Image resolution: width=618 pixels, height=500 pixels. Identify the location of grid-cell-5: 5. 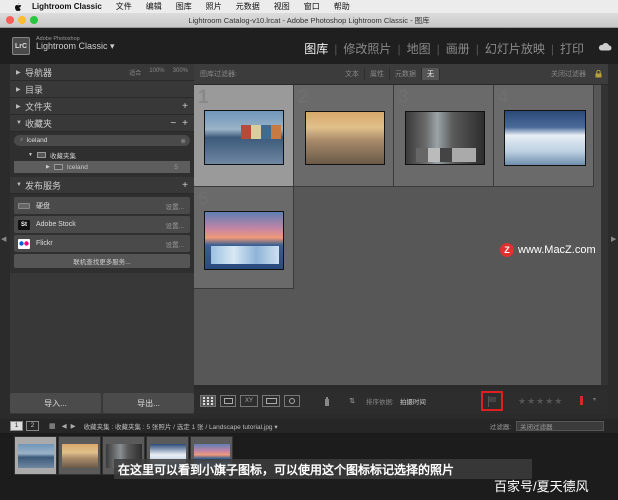
(244, 238).